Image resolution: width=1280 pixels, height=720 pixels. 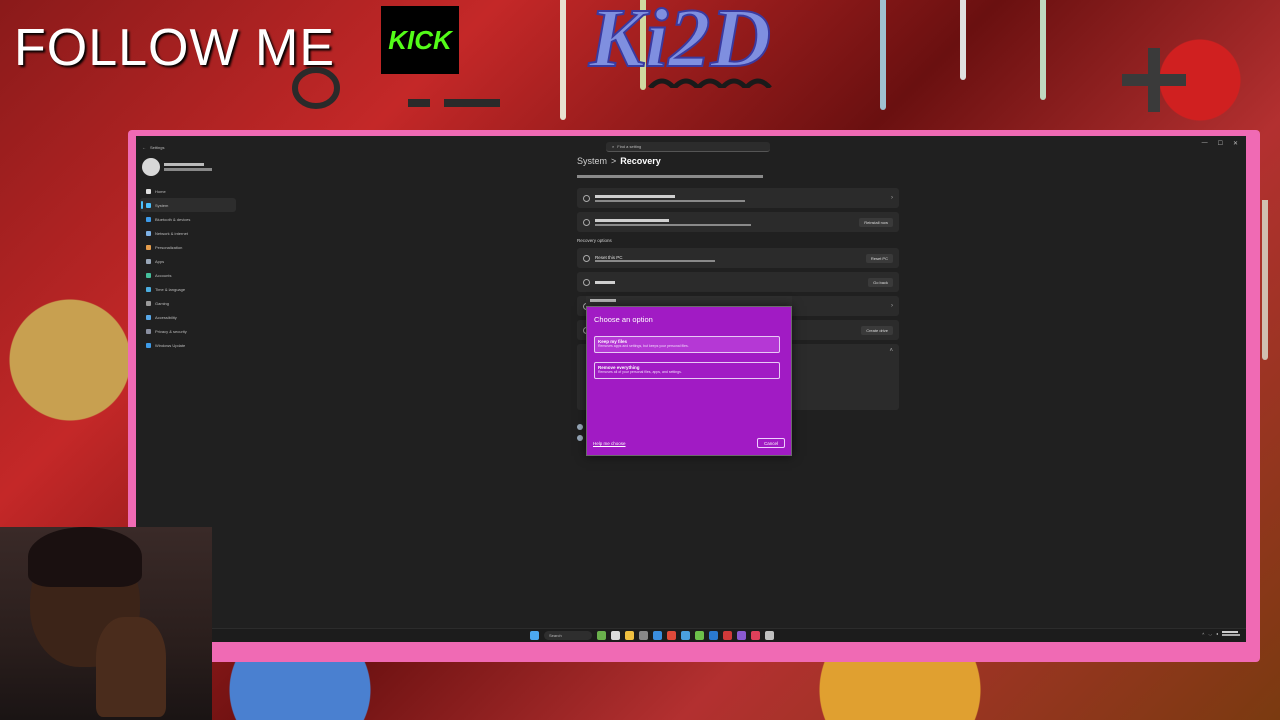 I want to click on network-icon, so click(x=148, y=233).